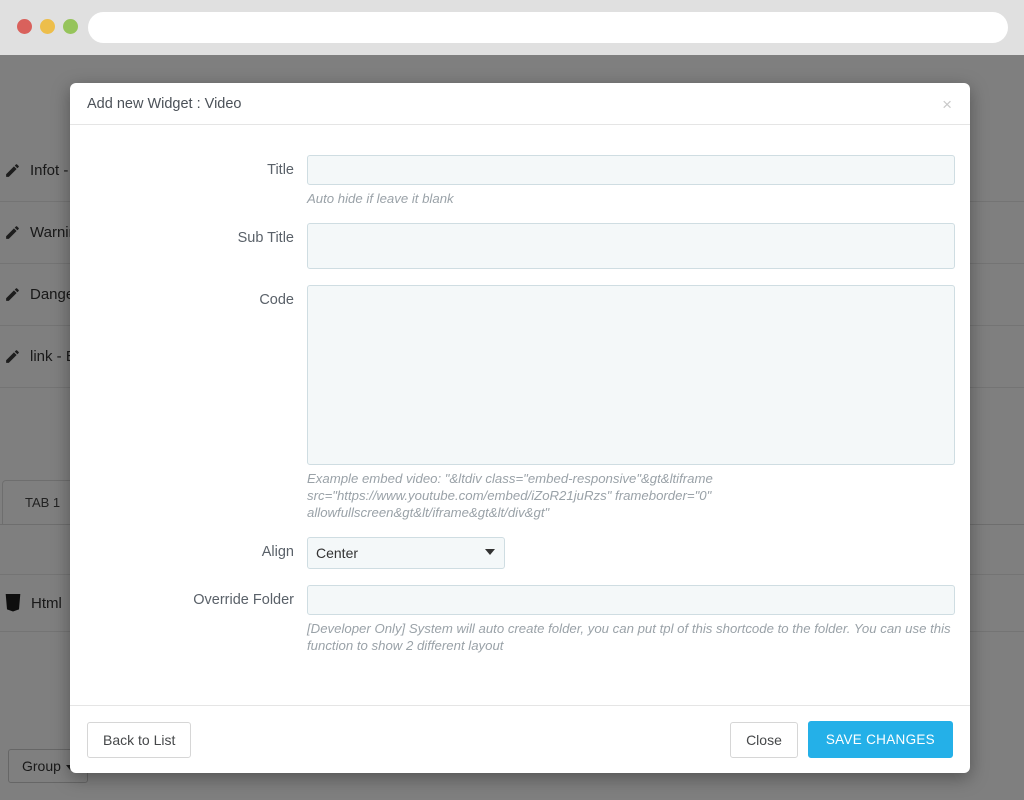 The image size is (1024, 800). I want to click on field-row-title: Title Auto hide if leave it blank, so click(520, 181).